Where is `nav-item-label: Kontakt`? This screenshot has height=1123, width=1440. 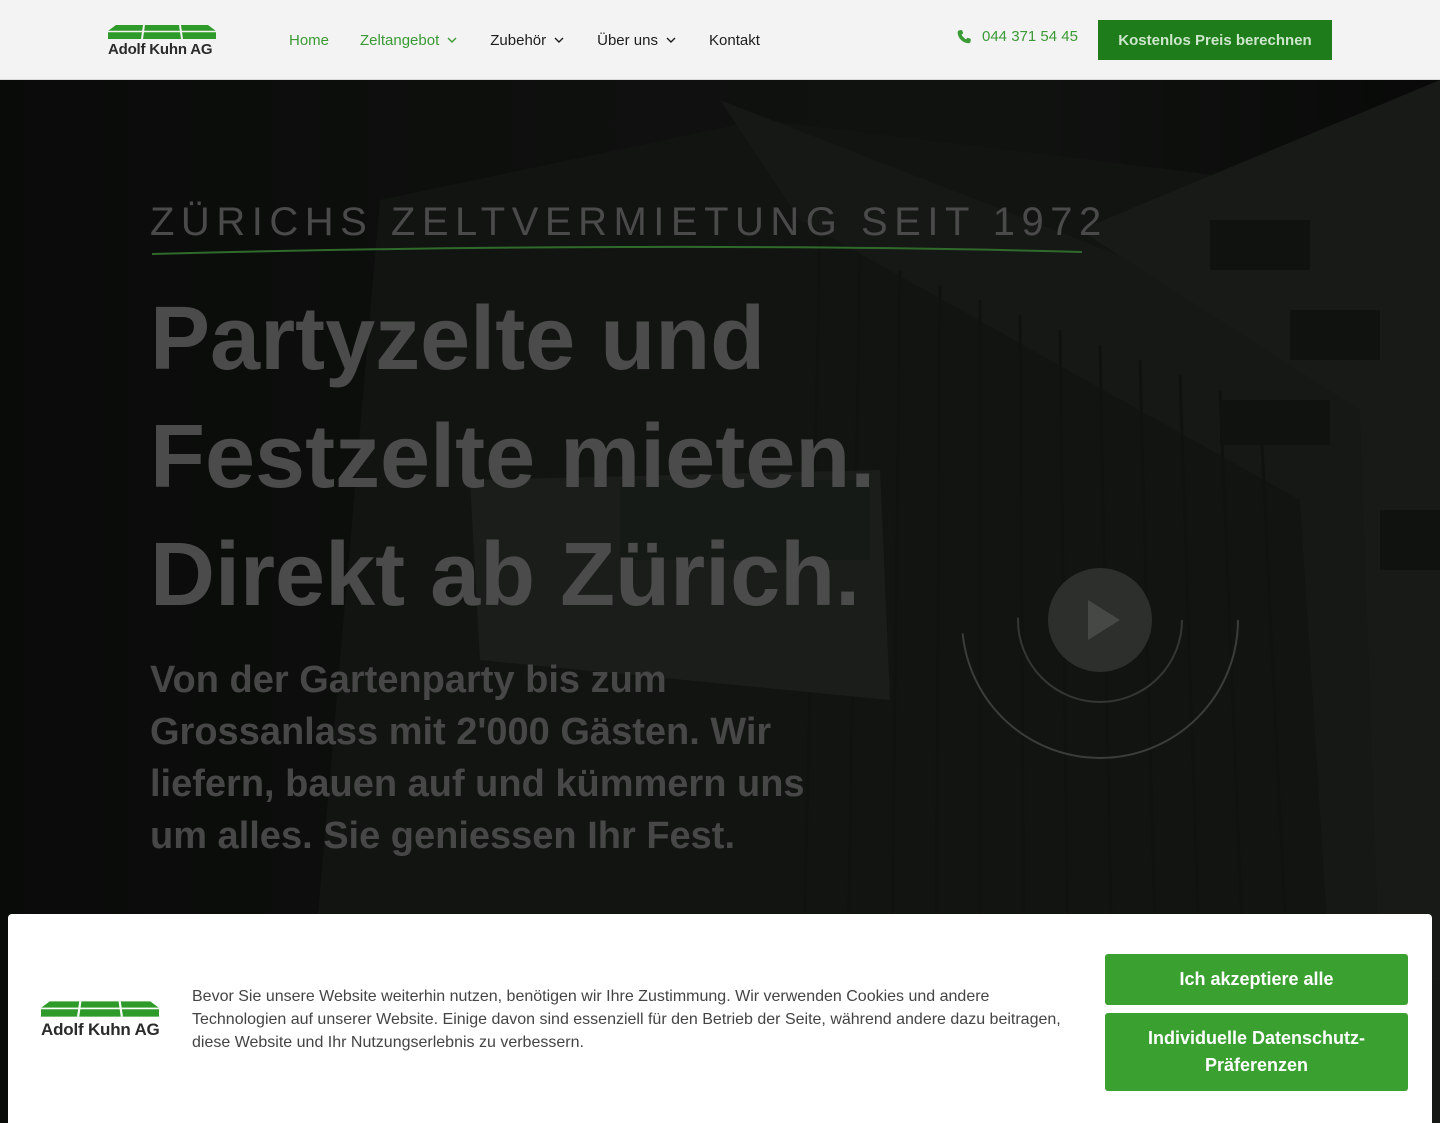
nav-item-label: Kontakt is located at coordinates (734, 40).